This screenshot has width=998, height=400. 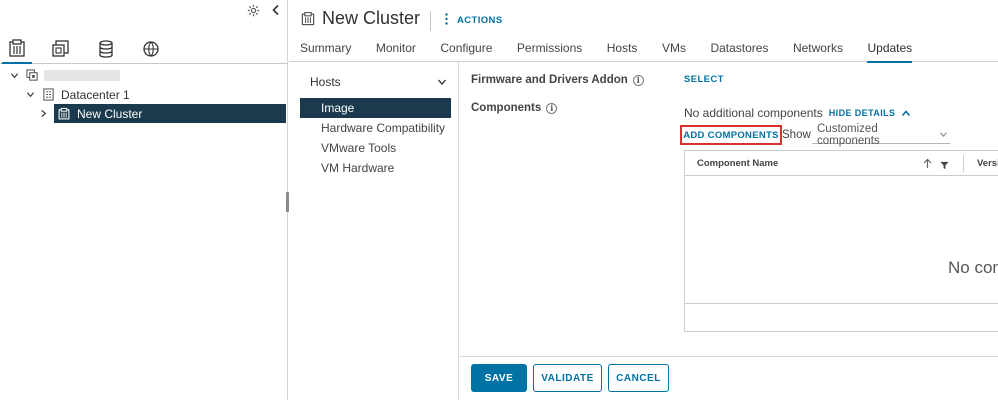 I want to click on page-title: New Cluster, so click(x=371, y=18).